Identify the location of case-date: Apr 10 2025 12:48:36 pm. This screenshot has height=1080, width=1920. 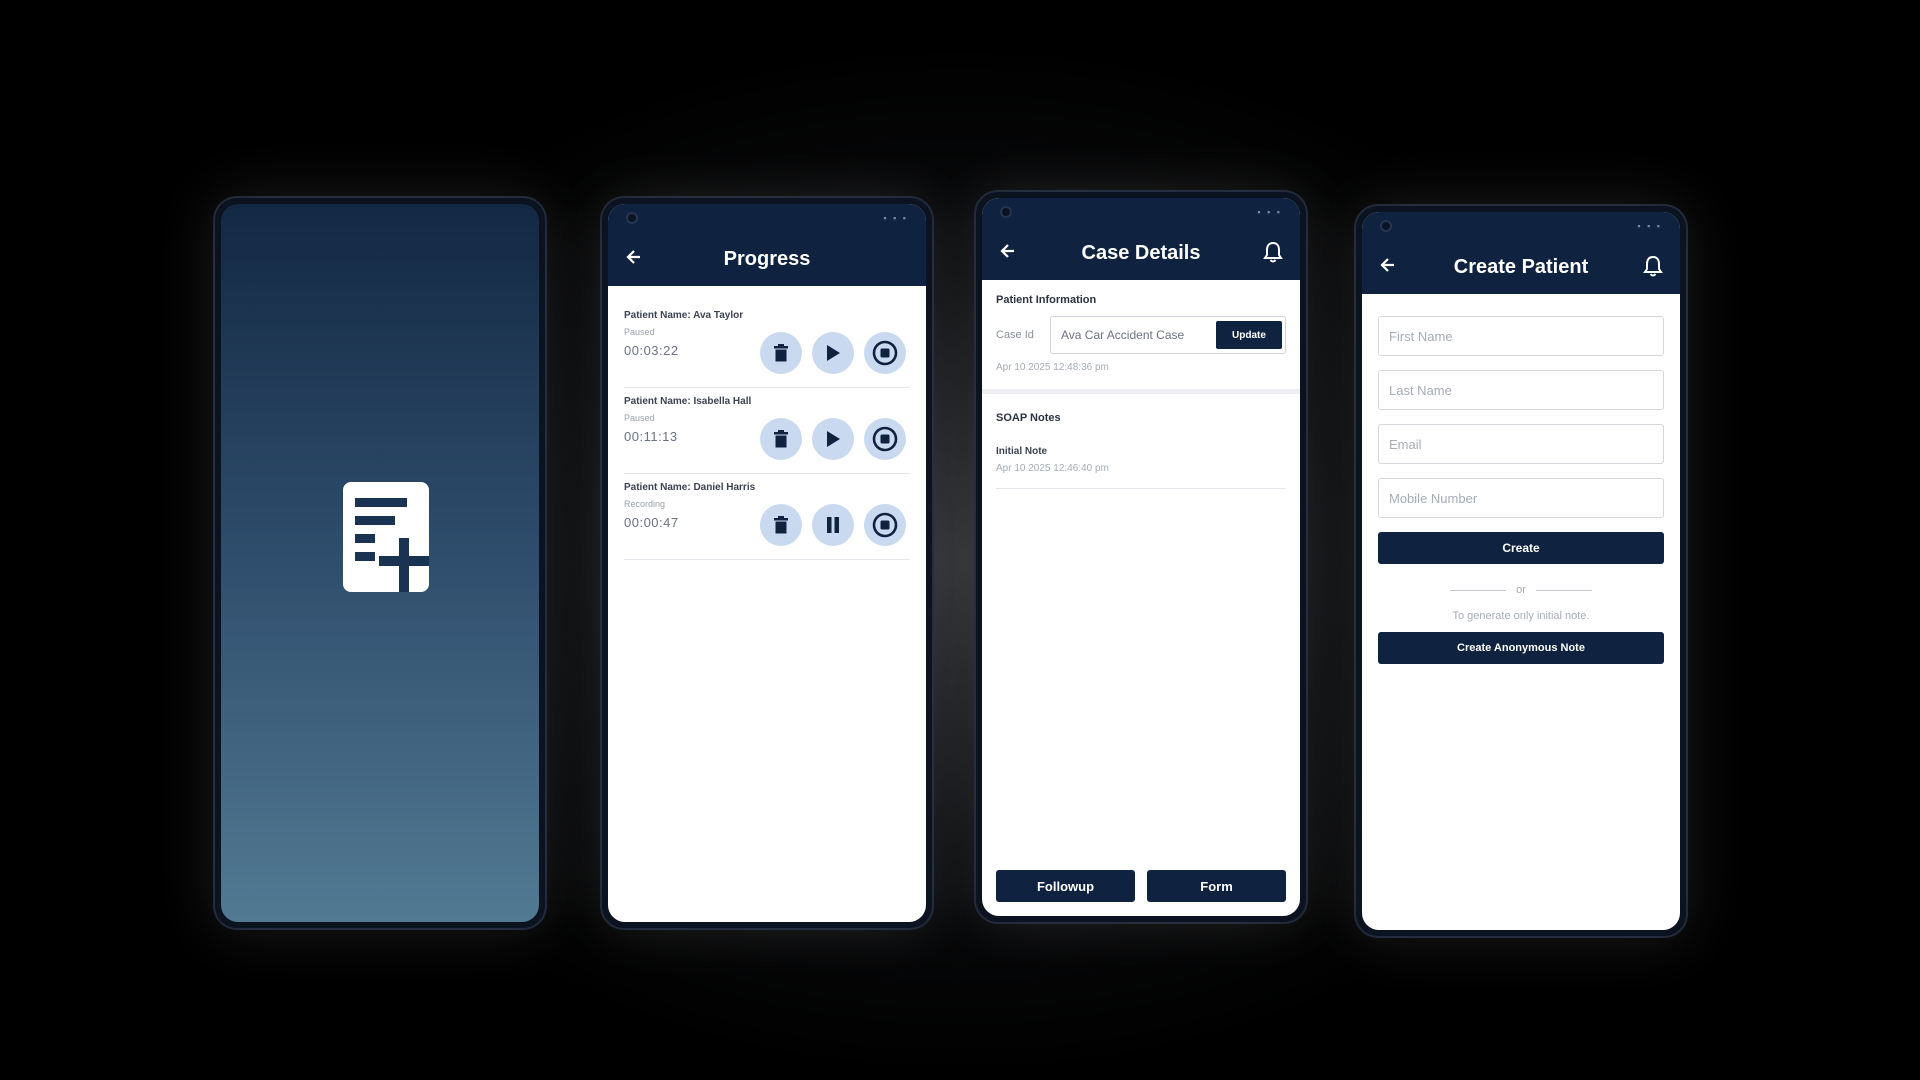
(1052, 367).